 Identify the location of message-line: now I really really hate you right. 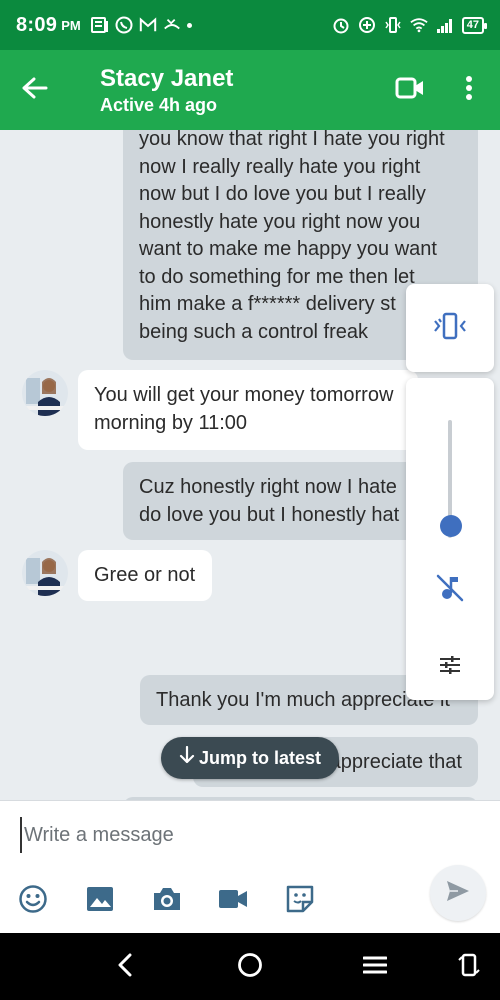
(280, 166).